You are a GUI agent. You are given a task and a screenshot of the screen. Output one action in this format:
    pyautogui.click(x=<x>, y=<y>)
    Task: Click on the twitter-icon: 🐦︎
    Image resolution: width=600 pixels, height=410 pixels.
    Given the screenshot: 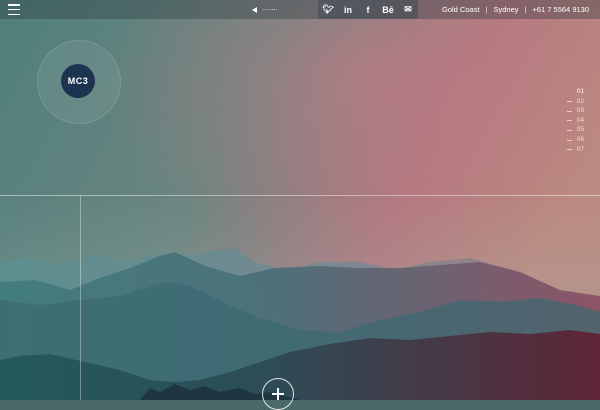 What is the action you would take?
    pyautogui.click(x=328, y=9)
    